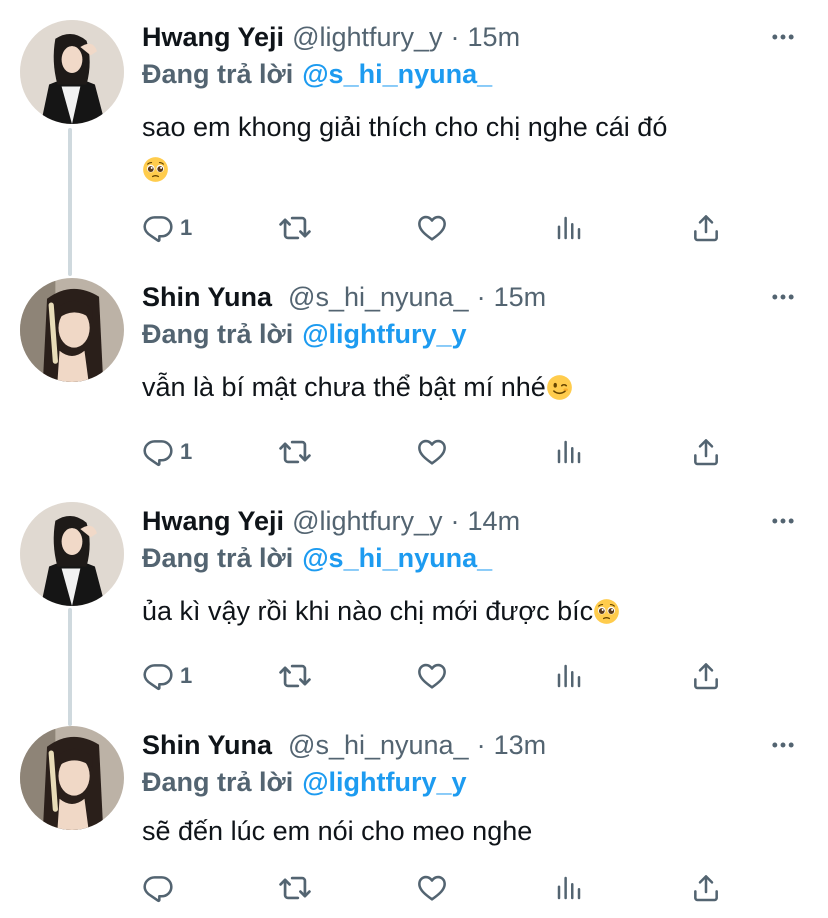 The width and height of the screenshot is (828, 918). Describe the element at coordinates (337, 831) in the screenshot. I see `tweet-text-line: sẽ đến lúc em nói cho meo nghe` at that location.